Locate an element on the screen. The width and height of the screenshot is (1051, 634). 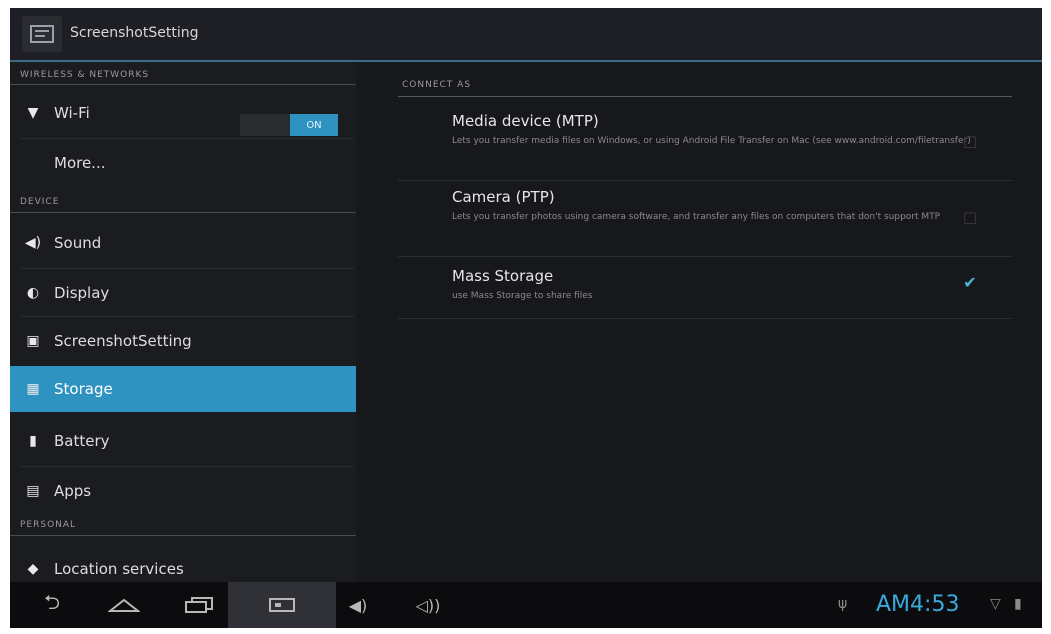
wifi-toggle-on: ON is located at coordinates (314, 125).